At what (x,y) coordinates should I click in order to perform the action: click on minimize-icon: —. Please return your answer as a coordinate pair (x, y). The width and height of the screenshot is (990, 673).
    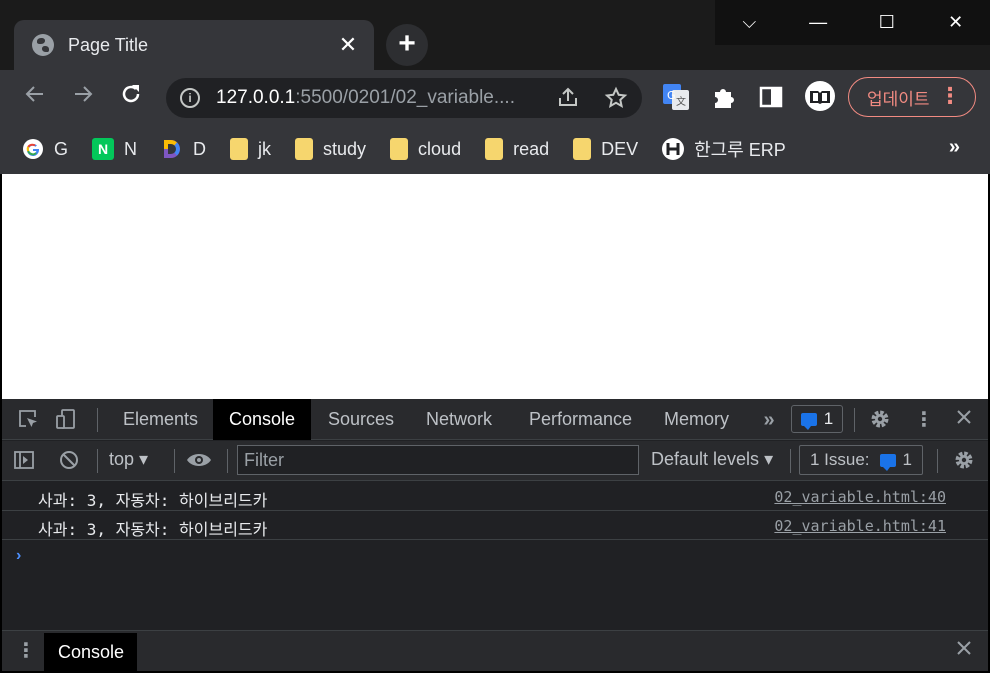
    Looking at the image, I should click on (818, 22).